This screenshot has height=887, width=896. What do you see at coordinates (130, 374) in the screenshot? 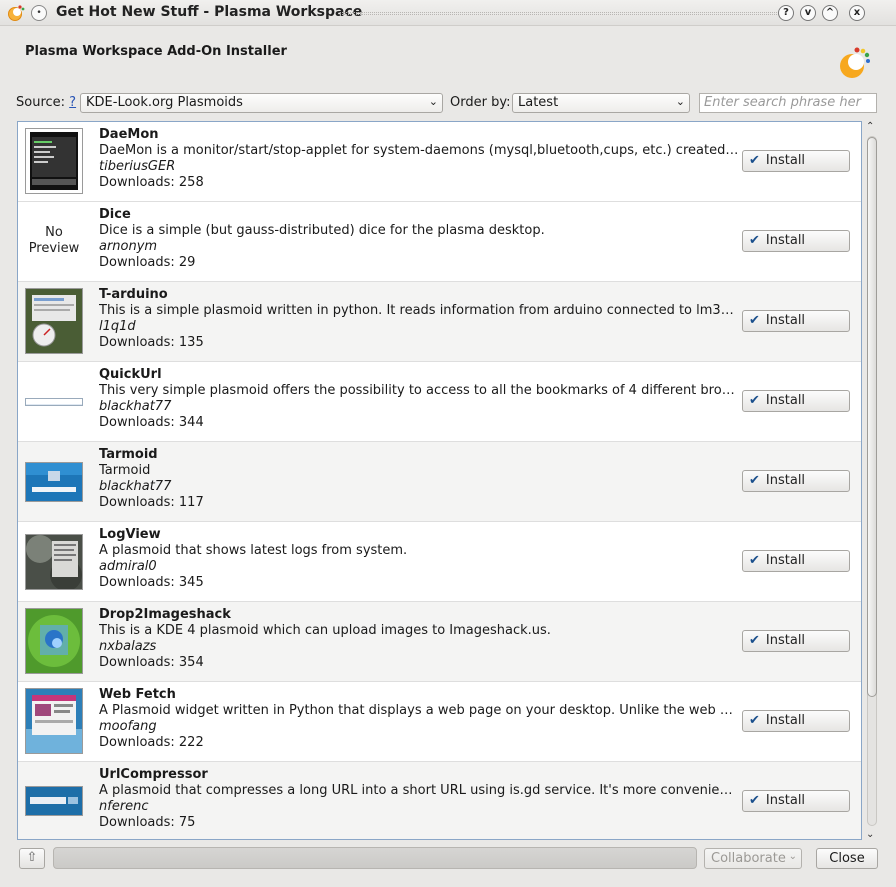
I see `item-name: QuickUrl` at bounding box center [130, 374].